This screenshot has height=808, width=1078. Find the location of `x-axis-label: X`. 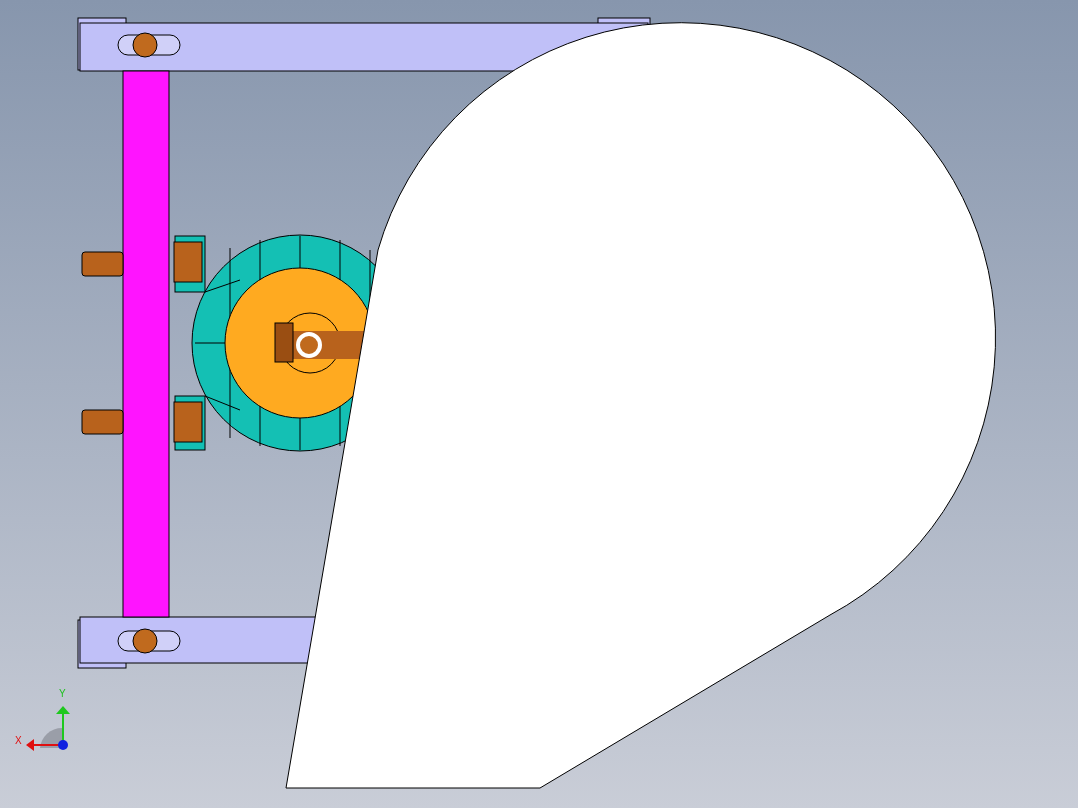

x-axis-label: X is located at coordinates (18, 740).